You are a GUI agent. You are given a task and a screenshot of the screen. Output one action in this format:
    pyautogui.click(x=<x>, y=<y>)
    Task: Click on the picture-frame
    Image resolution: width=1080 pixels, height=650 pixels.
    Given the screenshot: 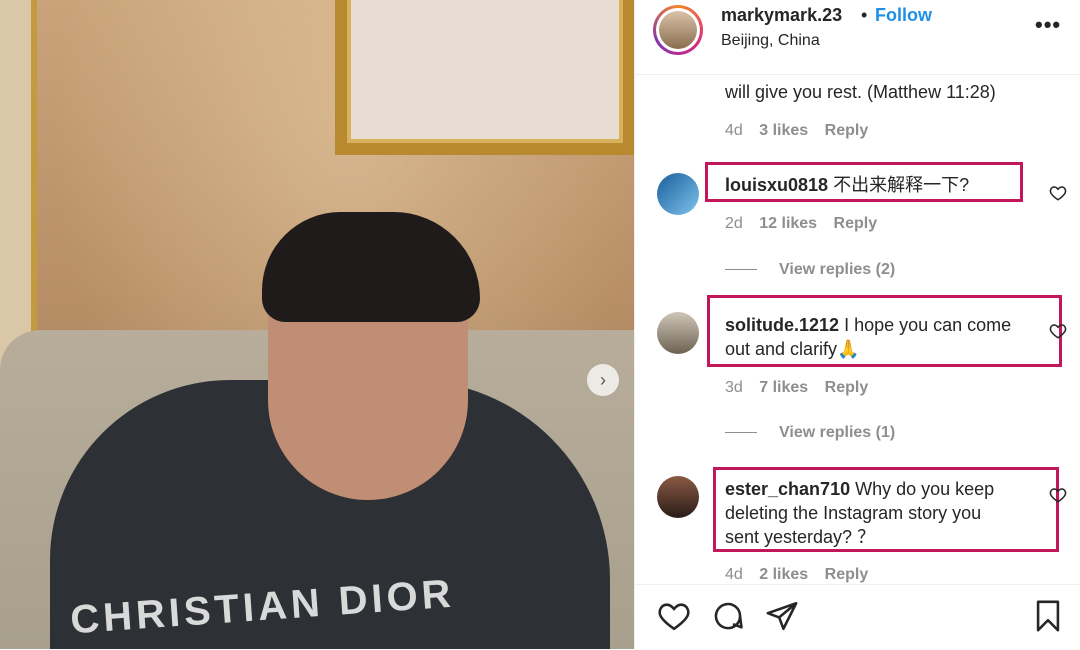 What is the action you would take?
    pyautogui.click(x=484, y=77)
    